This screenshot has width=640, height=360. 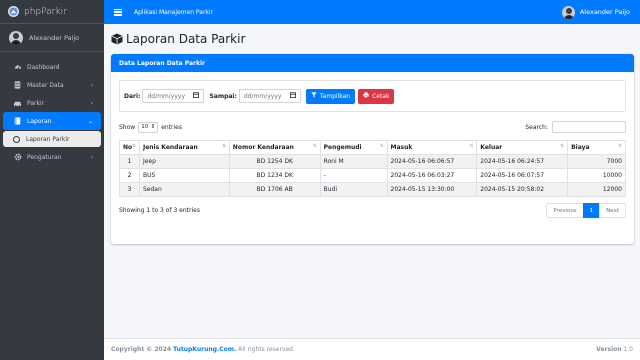 I want to click on page-button: 1, so click(x=591, y=210).